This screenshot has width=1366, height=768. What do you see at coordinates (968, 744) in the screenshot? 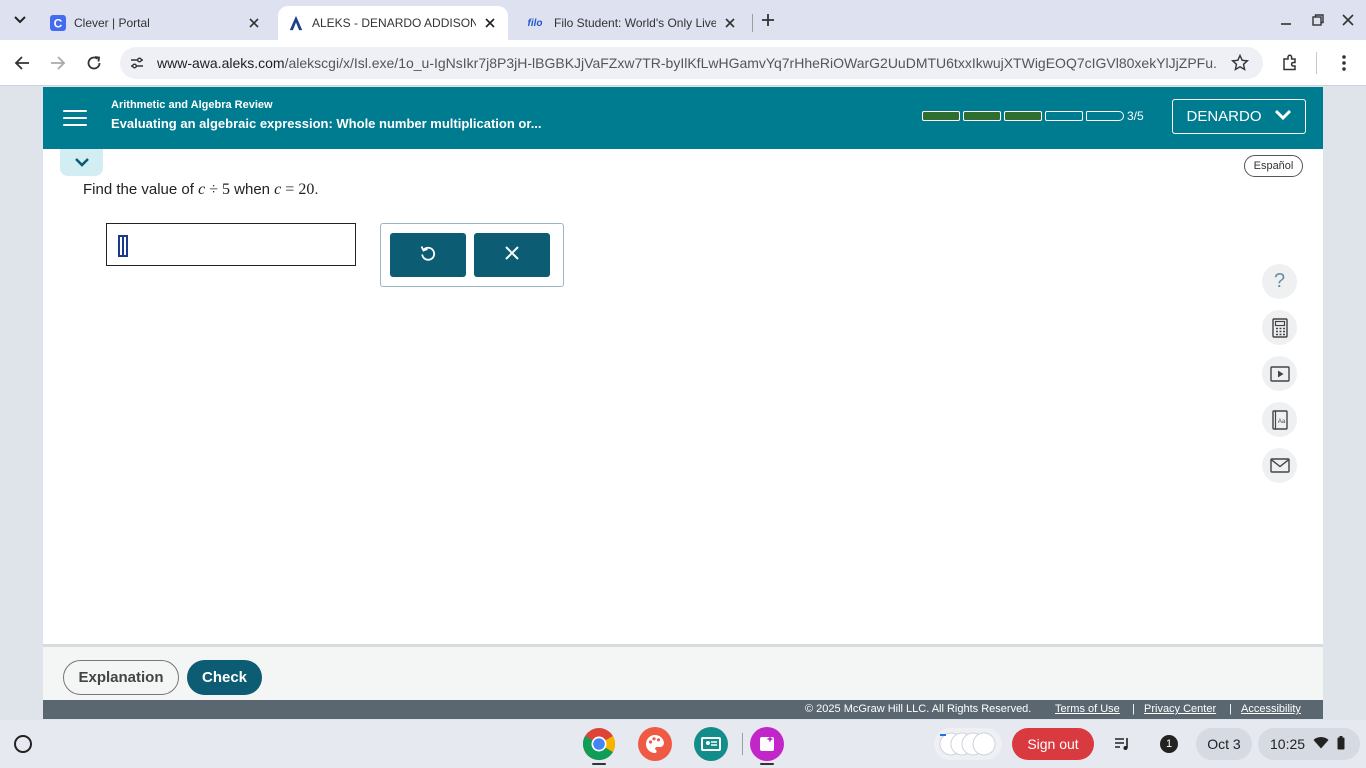
I see `tote-avatars` at bounding box center [968, 744].